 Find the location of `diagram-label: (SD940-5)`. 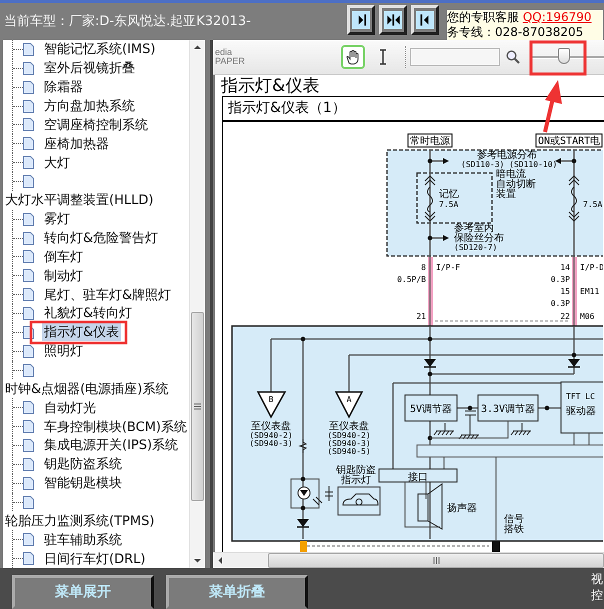

diagram-label: (SD940-5) is located at coordinates (349, 451).